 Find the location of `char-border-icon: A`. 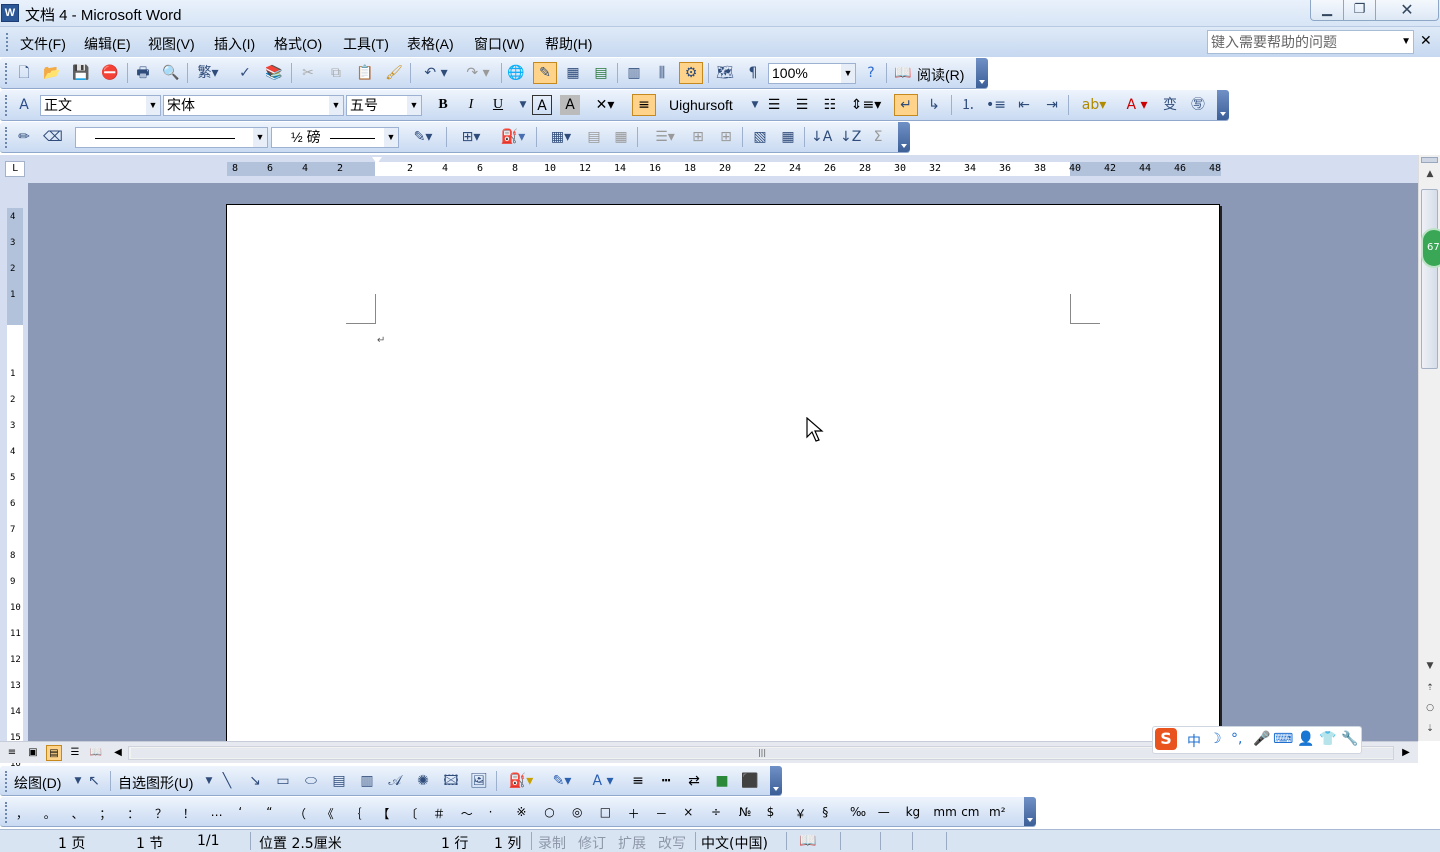

char-border-icon: A is located at coordinates (542, 105).